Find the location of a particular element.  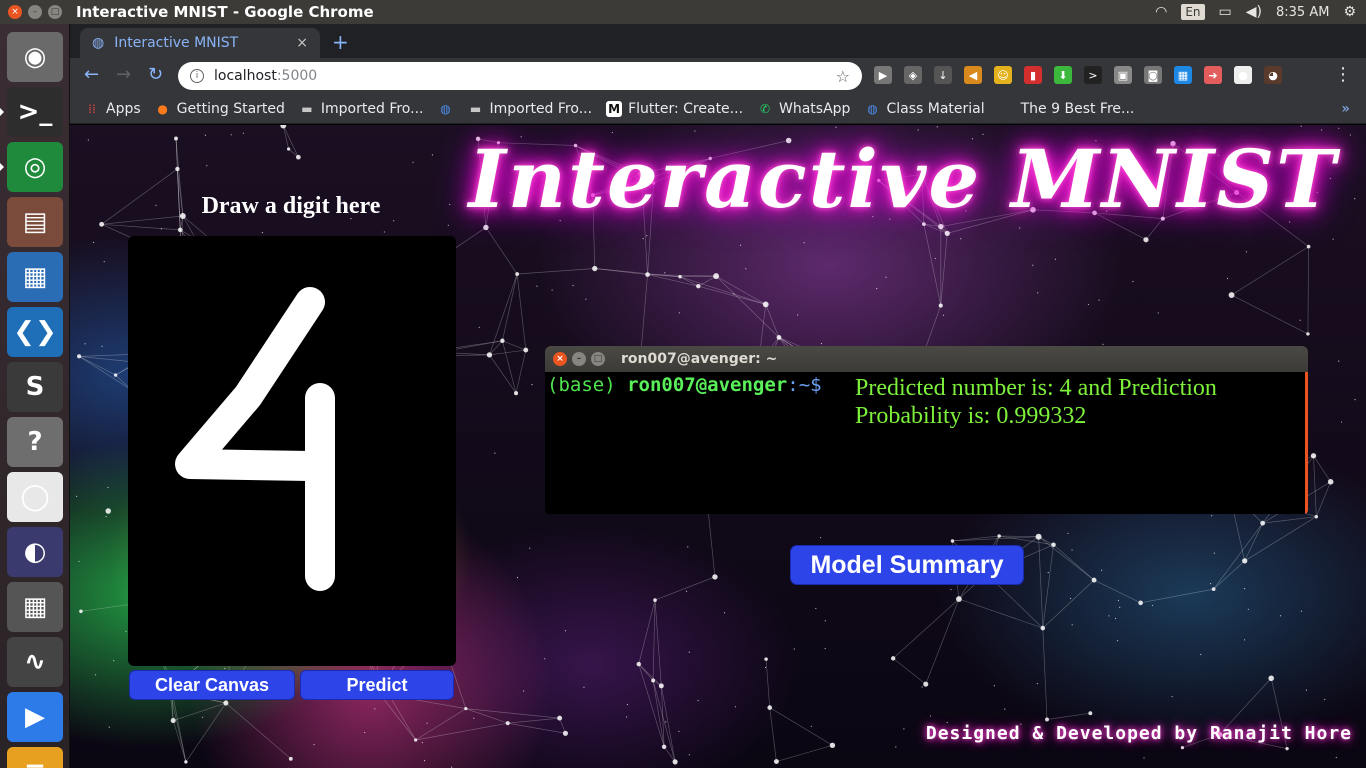

clear-canvas-button: Clear Canvas is located at coordinates (212, 685).